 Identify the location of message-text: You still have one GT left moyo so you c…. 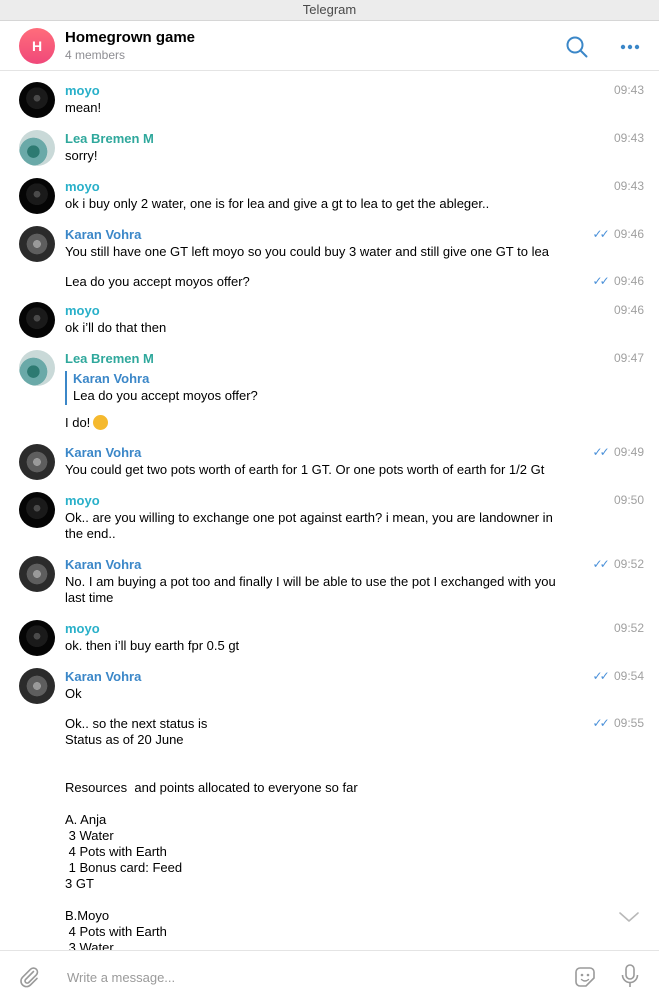
(307, 251).